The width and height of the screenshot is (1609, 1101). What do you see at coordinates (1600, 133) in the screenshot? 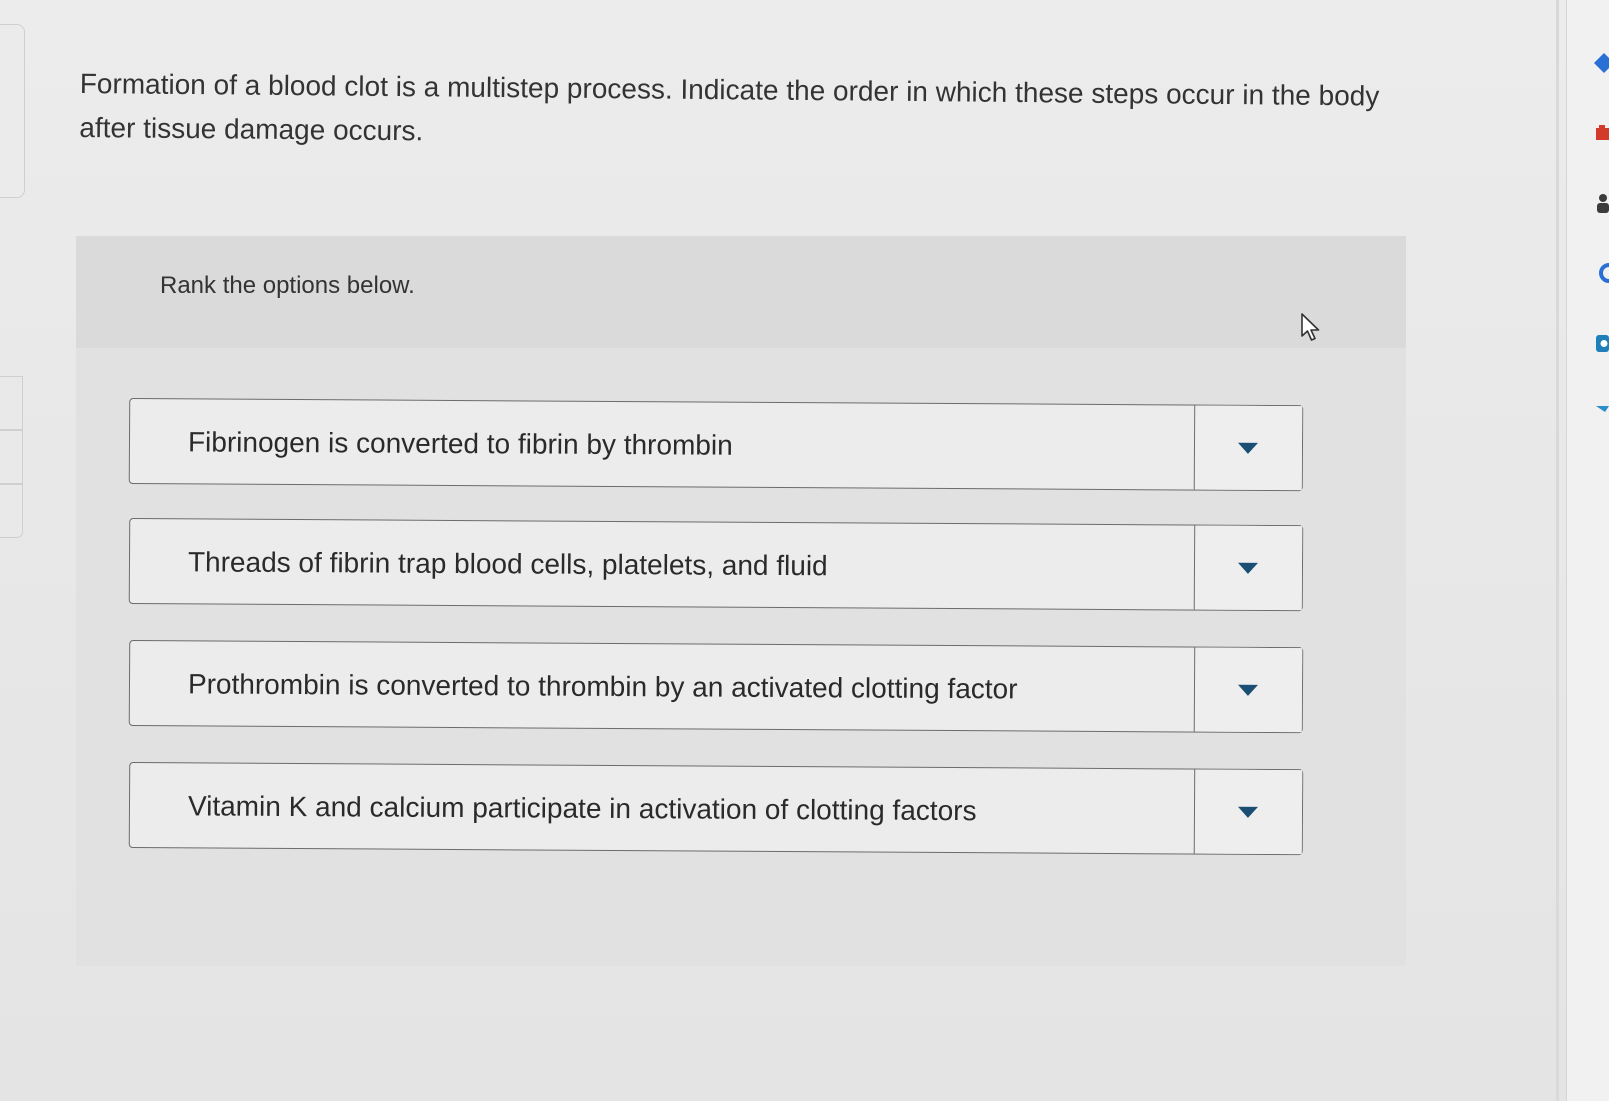
I see `red-box-icon` at bounding box center [1600, 133].